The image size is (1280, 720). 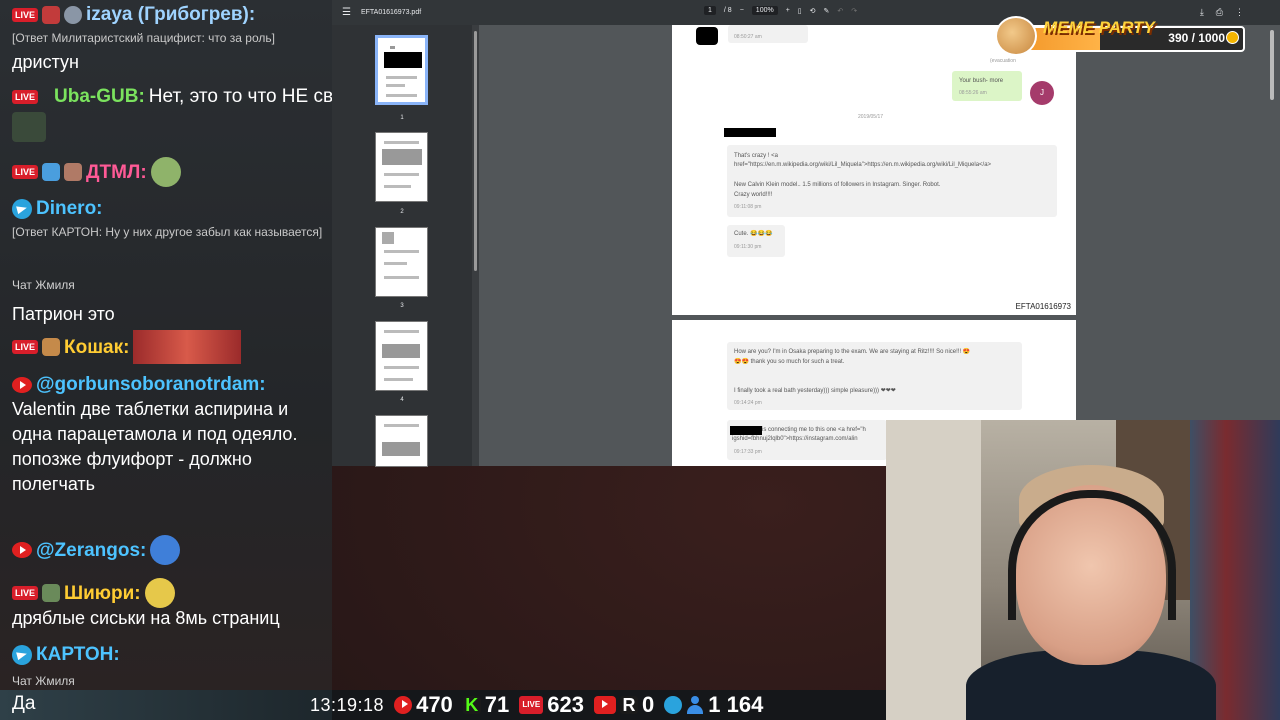 I want to click on youtube-count: 470, so click(x=434, y=704).